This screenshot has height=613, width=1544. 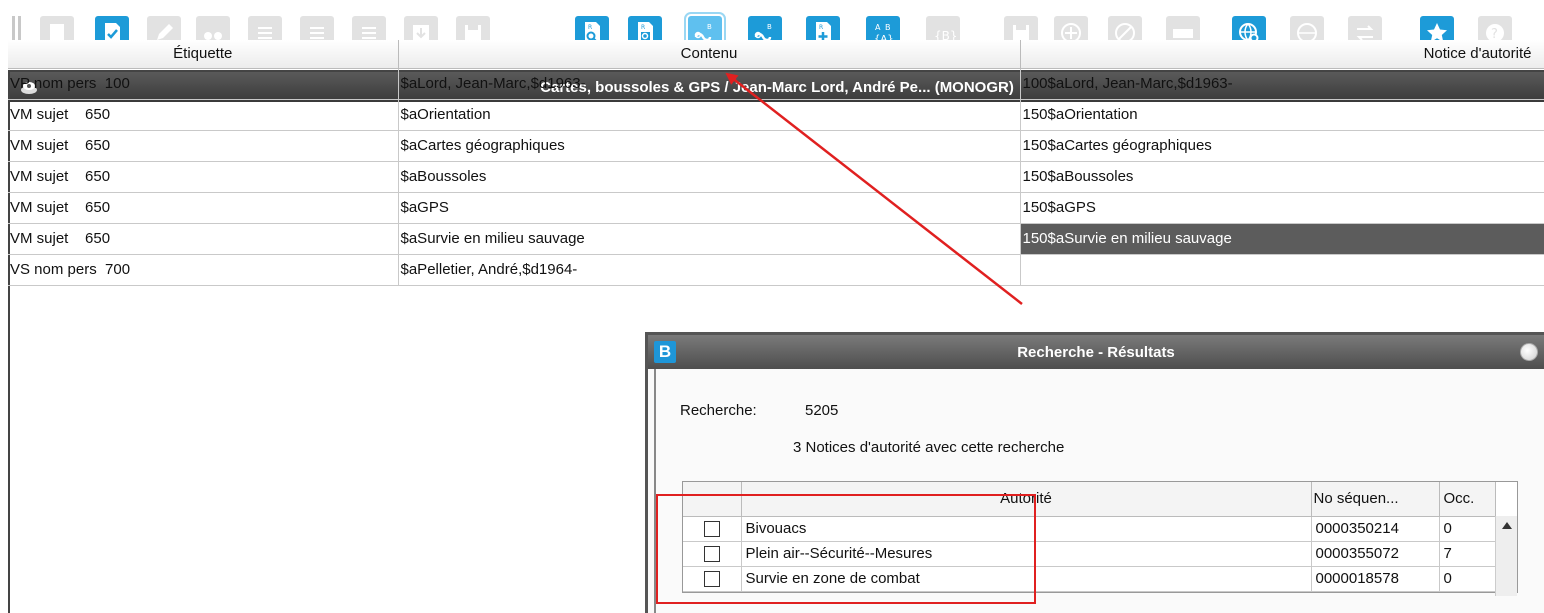 I want to click on cell-contenu: $aCartes géographiques, so click(x=709, y=146).